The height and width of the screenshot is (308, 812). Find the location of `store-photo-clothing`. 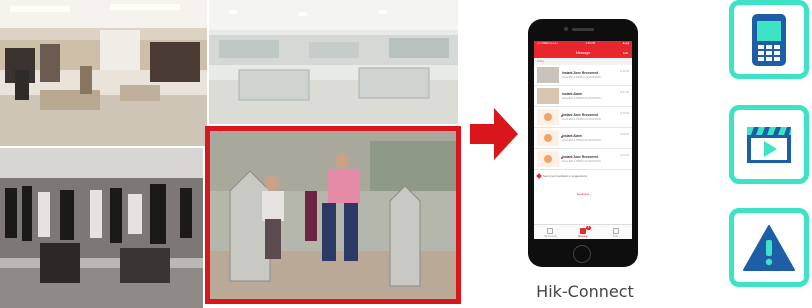

store-photo-clothing is located at coordinates (101, 228).